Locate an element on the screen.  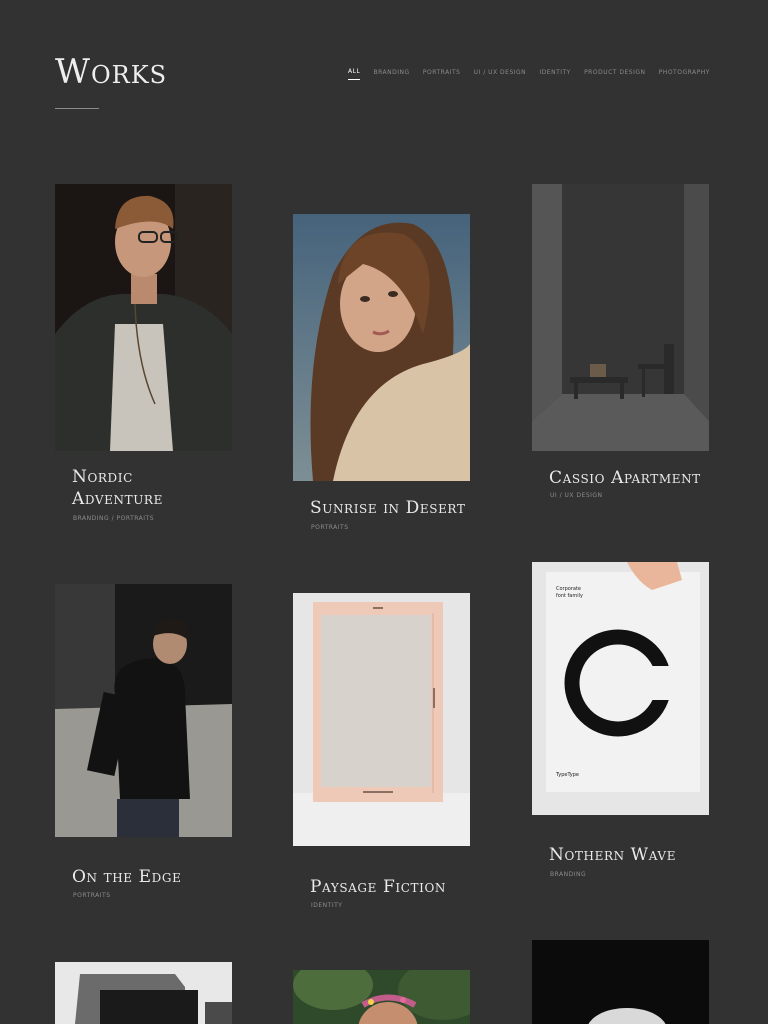
man-walking-image is located at coordinates (143, 710).